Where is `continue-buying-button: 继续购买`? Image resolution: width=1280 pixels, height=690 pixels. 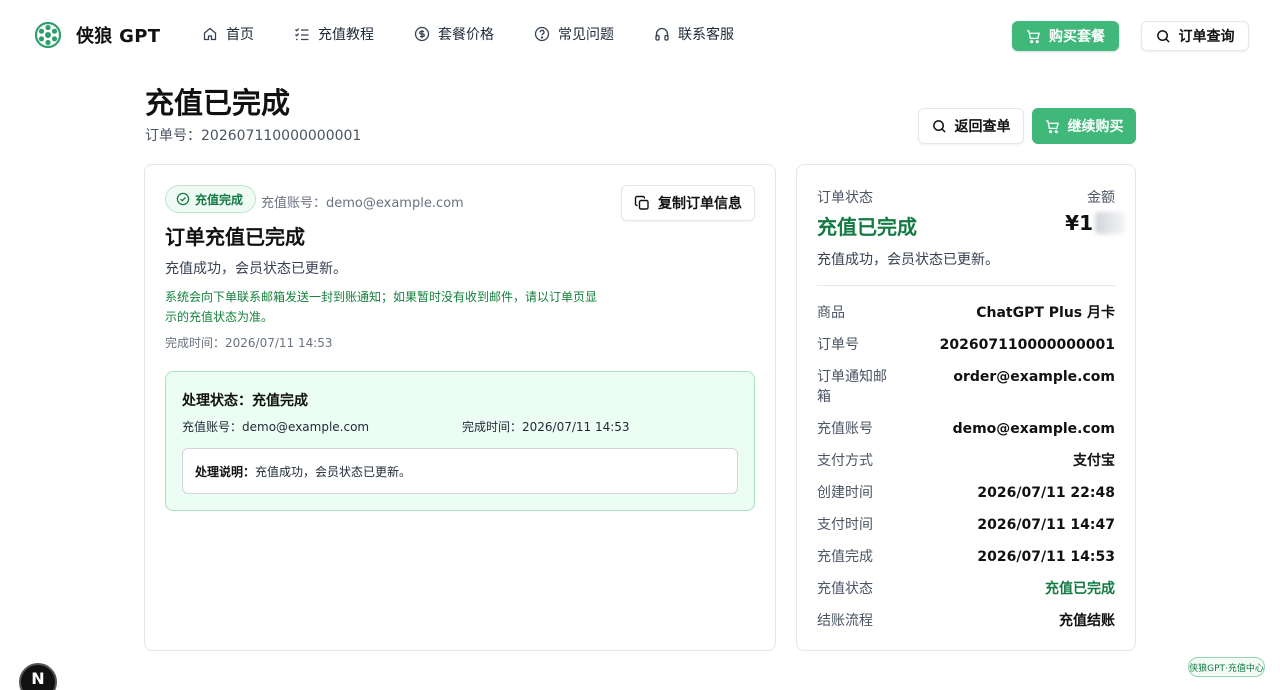 continue-buying-button: 继续购买 is located at coordinates (1084, 126).